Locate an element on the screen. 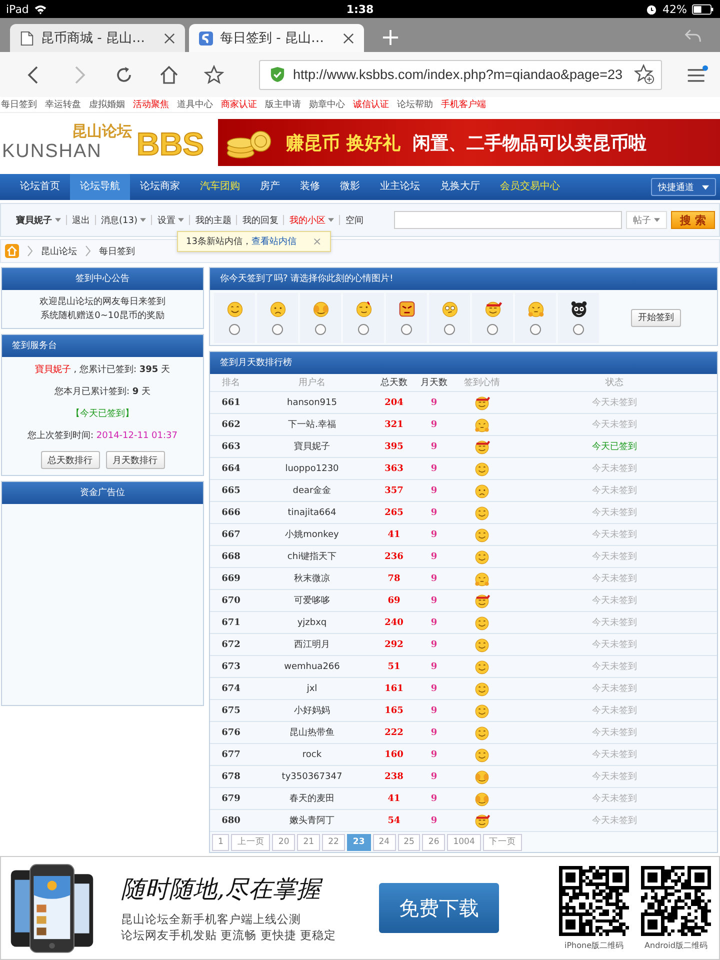 This screenshot has width=720, height=960. table-cell-text: 昆山热带鱼 is located at coordinates (312, 732).